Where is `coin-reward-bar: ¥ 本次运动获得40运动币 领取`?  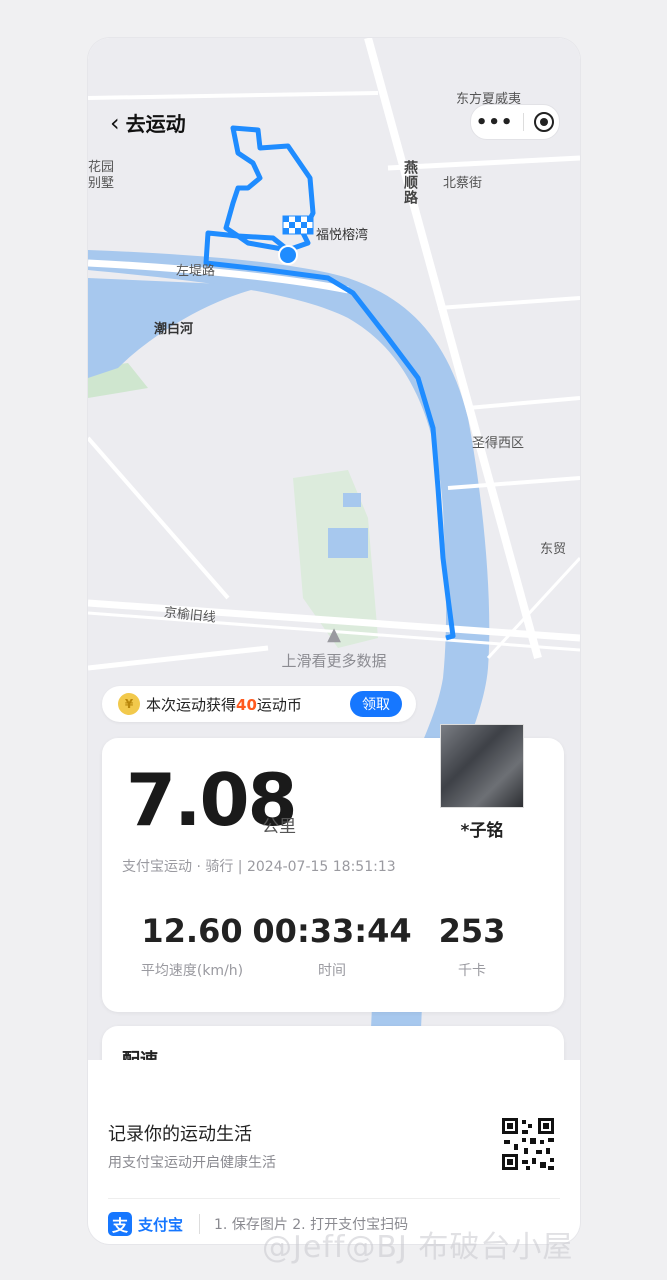 coin-reward-bar: ¥ 本次运动获得40运动币 领取 is located at coordinates (259, 704).